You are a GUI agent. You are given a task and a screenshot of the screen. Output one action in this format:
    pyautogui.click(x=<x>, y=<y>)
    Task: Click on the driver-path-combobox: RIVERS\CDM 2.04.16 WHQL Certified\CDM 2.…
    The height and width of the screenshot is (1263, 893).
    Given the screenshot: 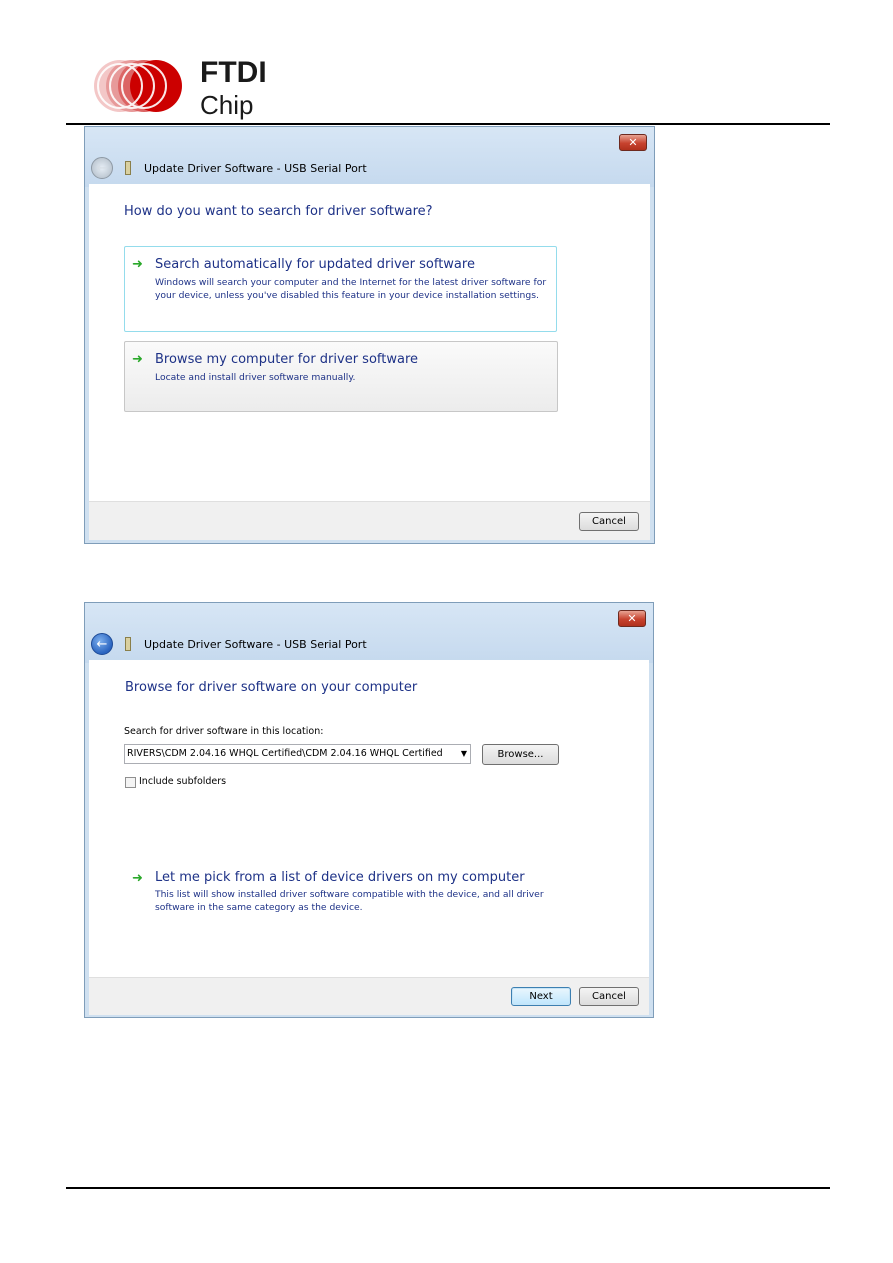 What is the action you would take?
    pyautogui.click(x=297, y=754)
    